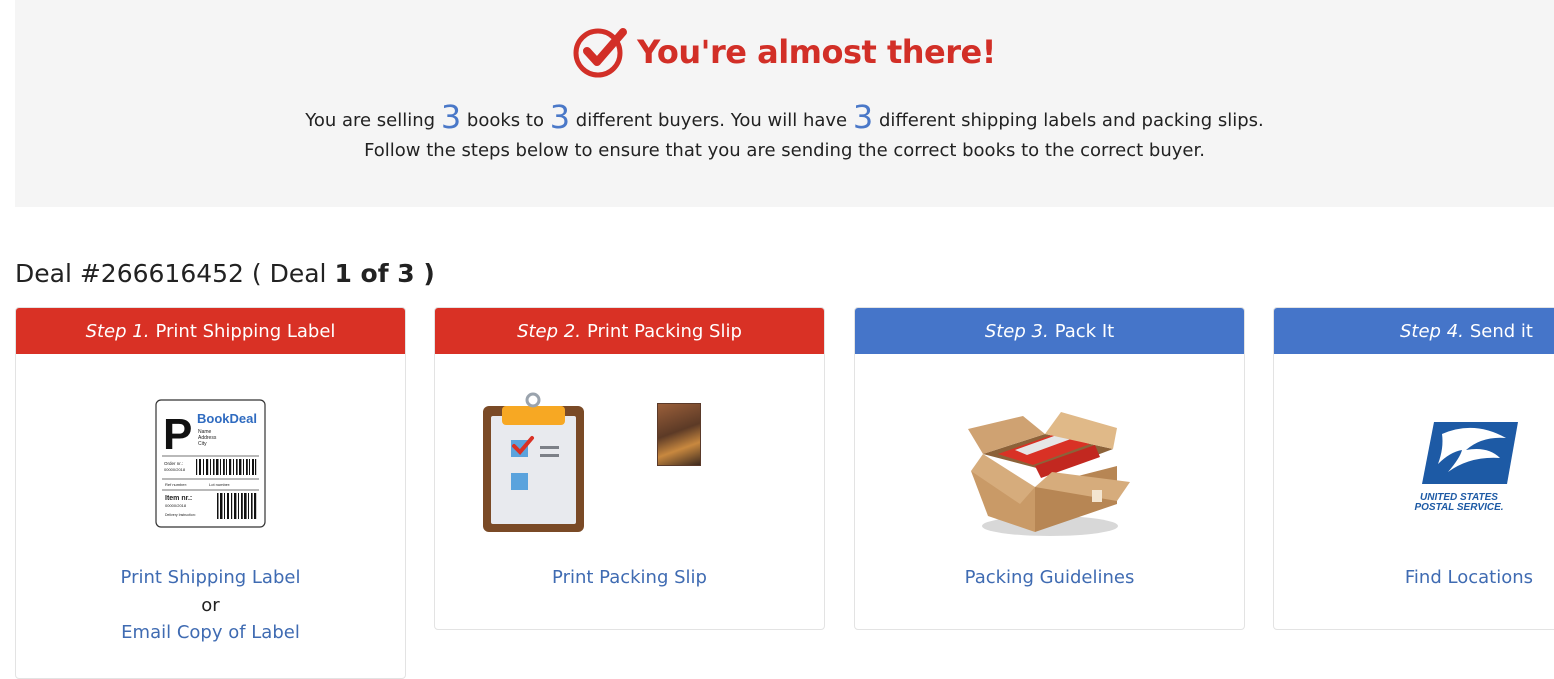  I want to click on step-number: Step 2., so click(549, 331).